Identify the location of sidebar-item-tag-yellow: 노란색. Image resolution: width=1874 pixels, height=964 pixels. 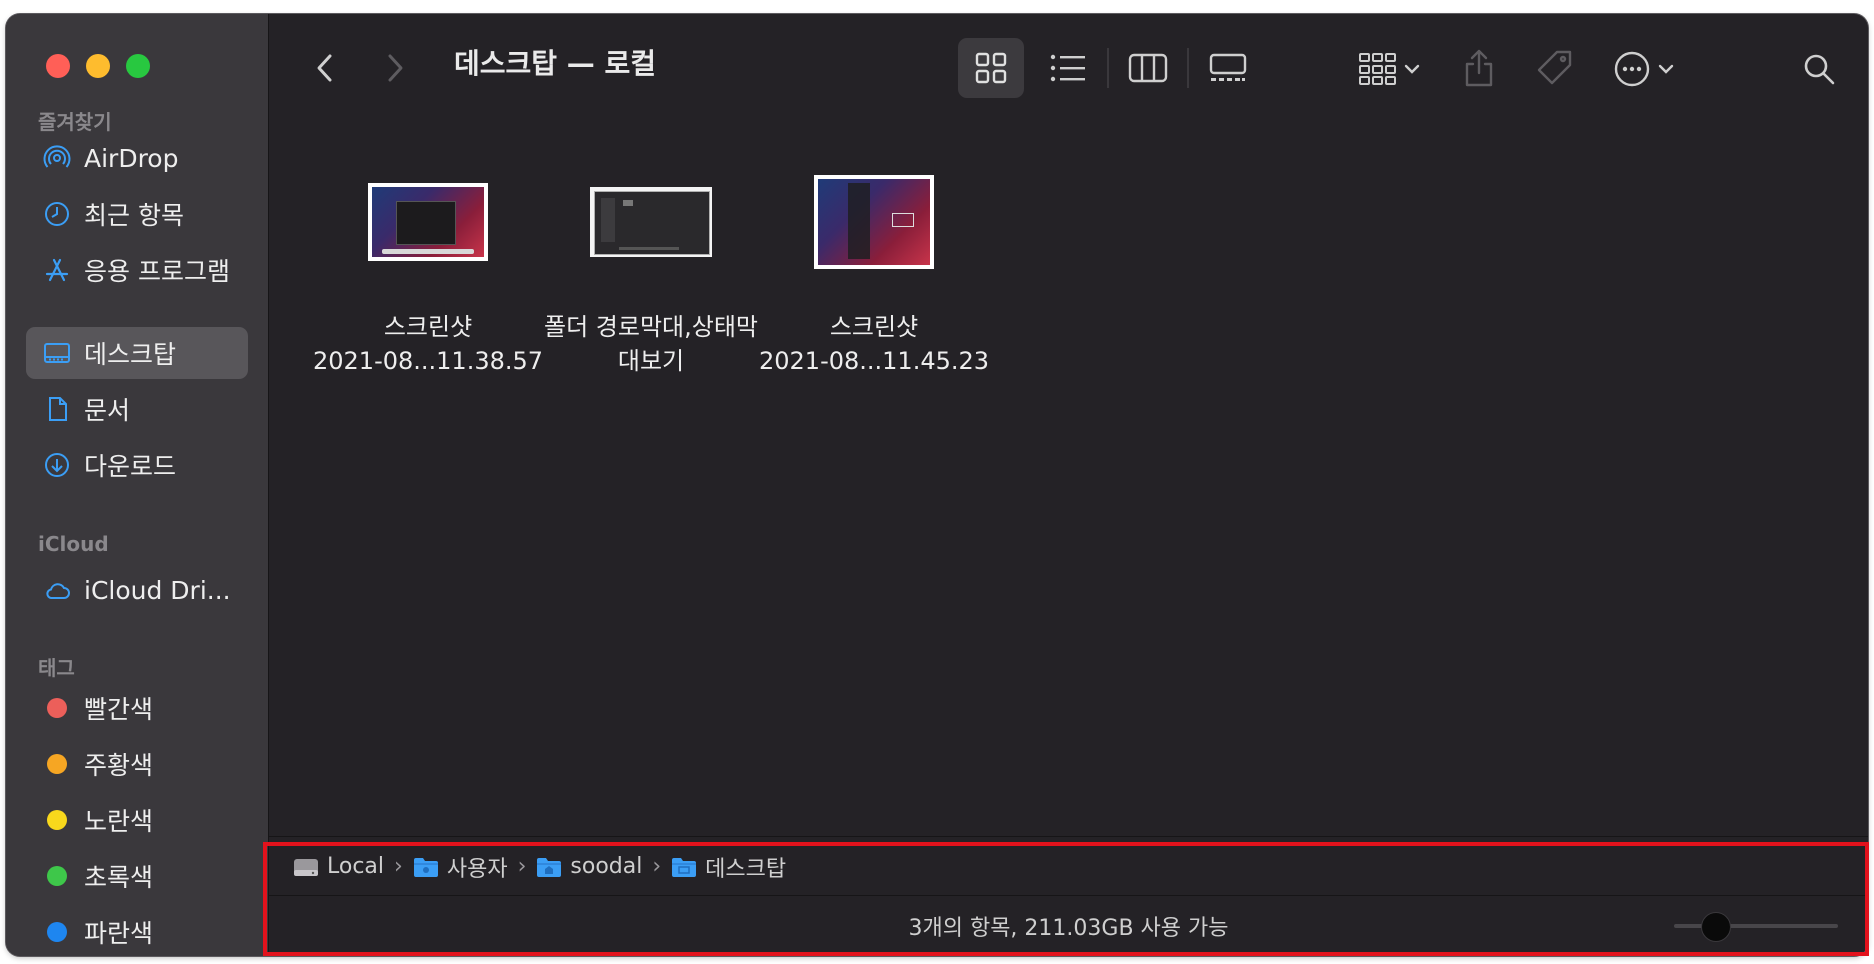
(137, 820).